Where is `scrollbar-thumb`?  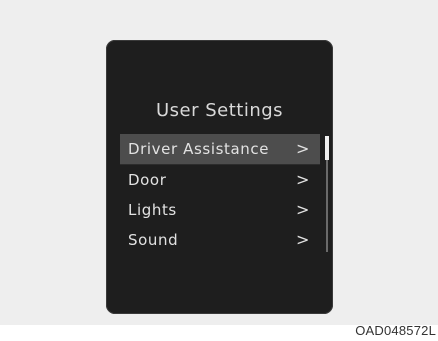 scrollbar-thumb is located at coordinates (327, 148).